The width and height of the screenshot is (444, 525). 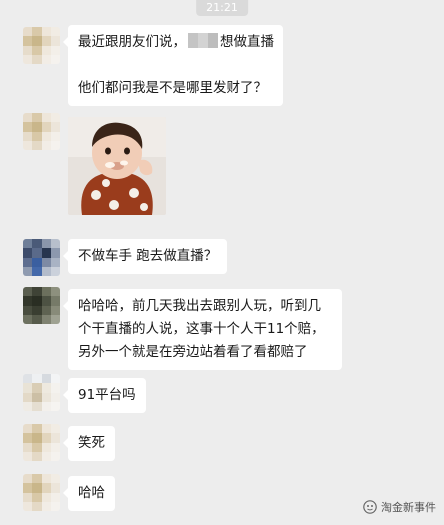 What do you see at coordinates (91, 493) in the screenshot?
I see `message-text-line: 哈哈` at bounding box center [91, 493].